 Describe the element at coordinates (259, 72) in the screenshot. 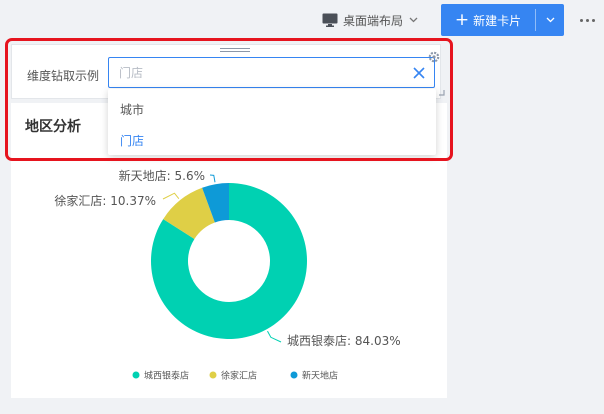

I see `dimension-search-input` at that location.